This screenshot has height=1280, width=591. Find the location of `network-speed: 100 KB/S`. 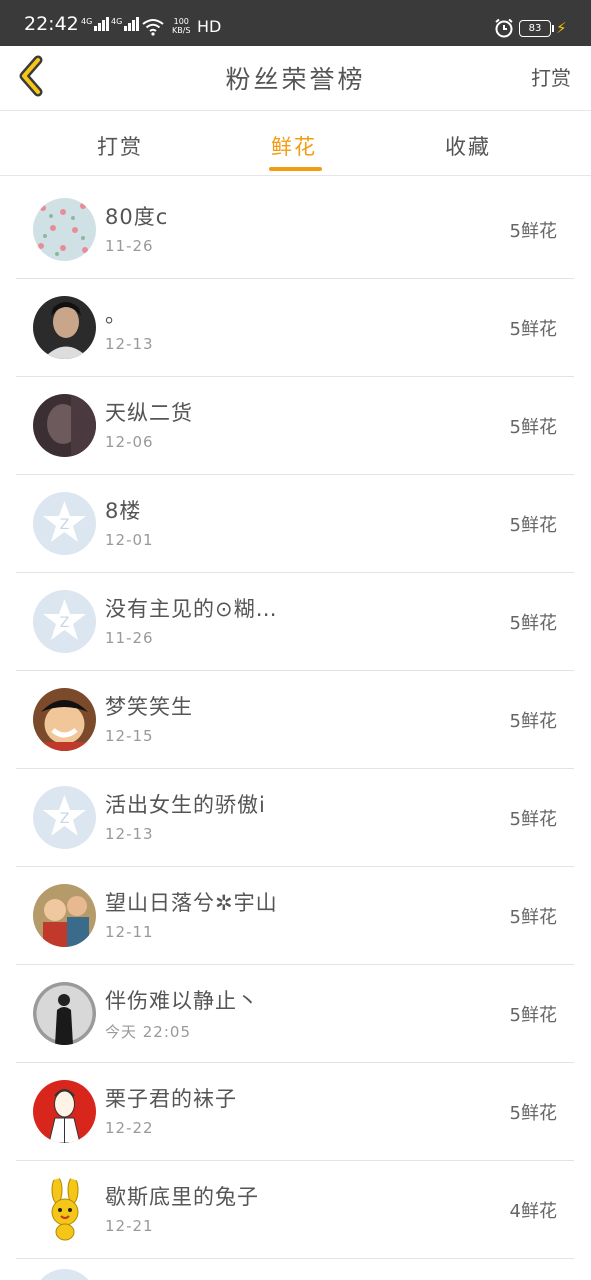

network-speed: 100 KB/S is located at coordinates (181, 26).